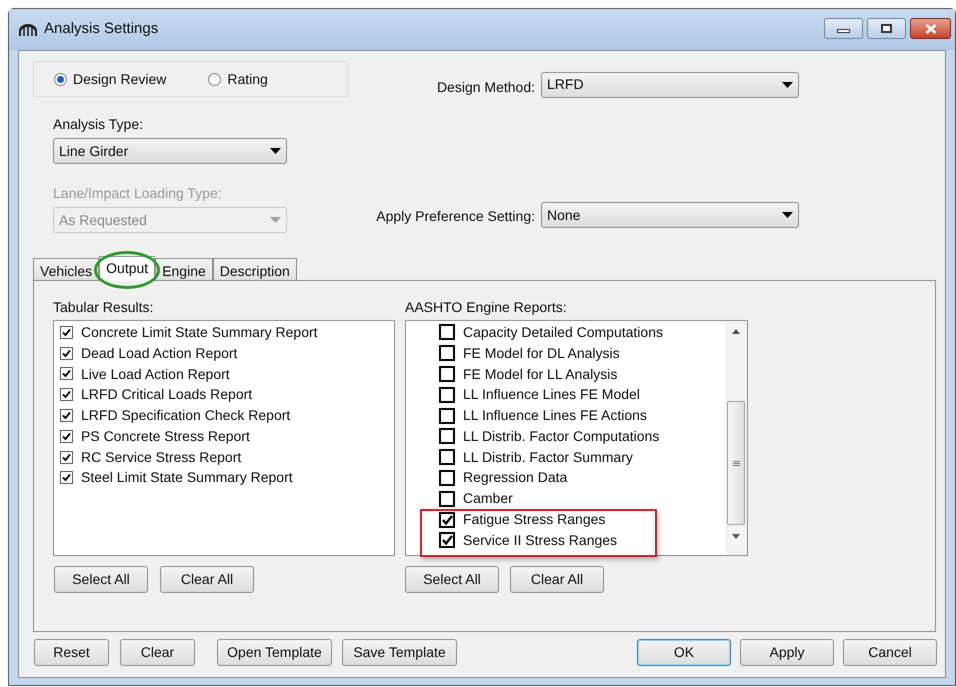 This screenshot has width=956, height=687. I want to click on field-label: Lane/Impact Loading Type:, so click(138, 193).